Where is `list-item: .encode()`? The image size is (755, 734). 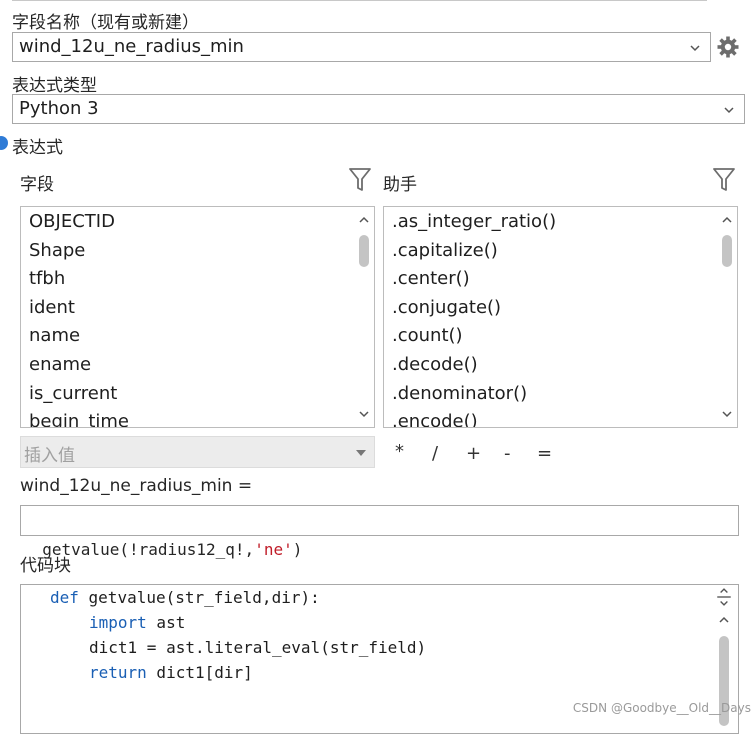
list-item: .encode() is located at coordinates (560, 417).